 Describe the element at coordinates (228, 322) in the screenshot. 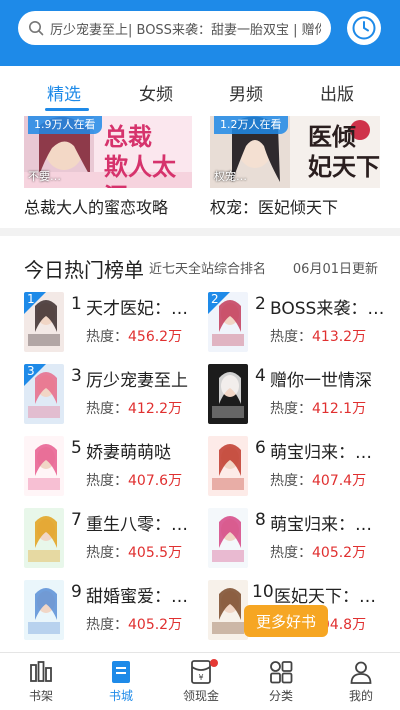

I see `book-cover: 2` at that location.